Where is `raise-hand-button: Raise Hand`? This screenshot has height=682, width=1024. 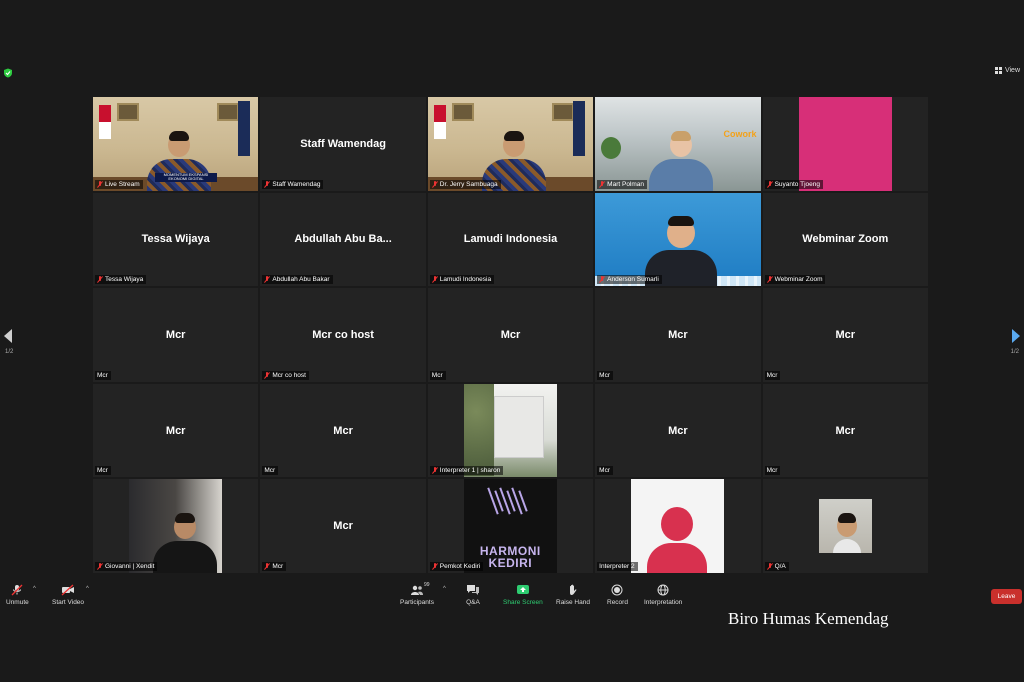 raise-hand-button: Raise Hand is located at coordinates (573, 595).